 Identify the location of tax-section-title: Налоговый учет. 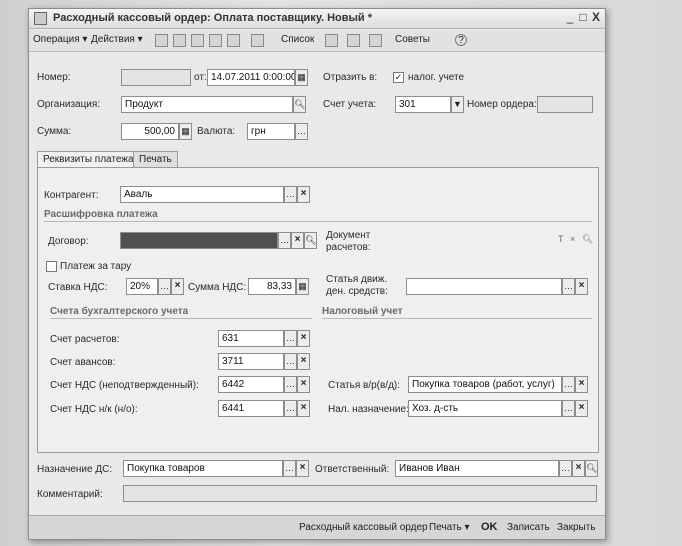
(362, 311).